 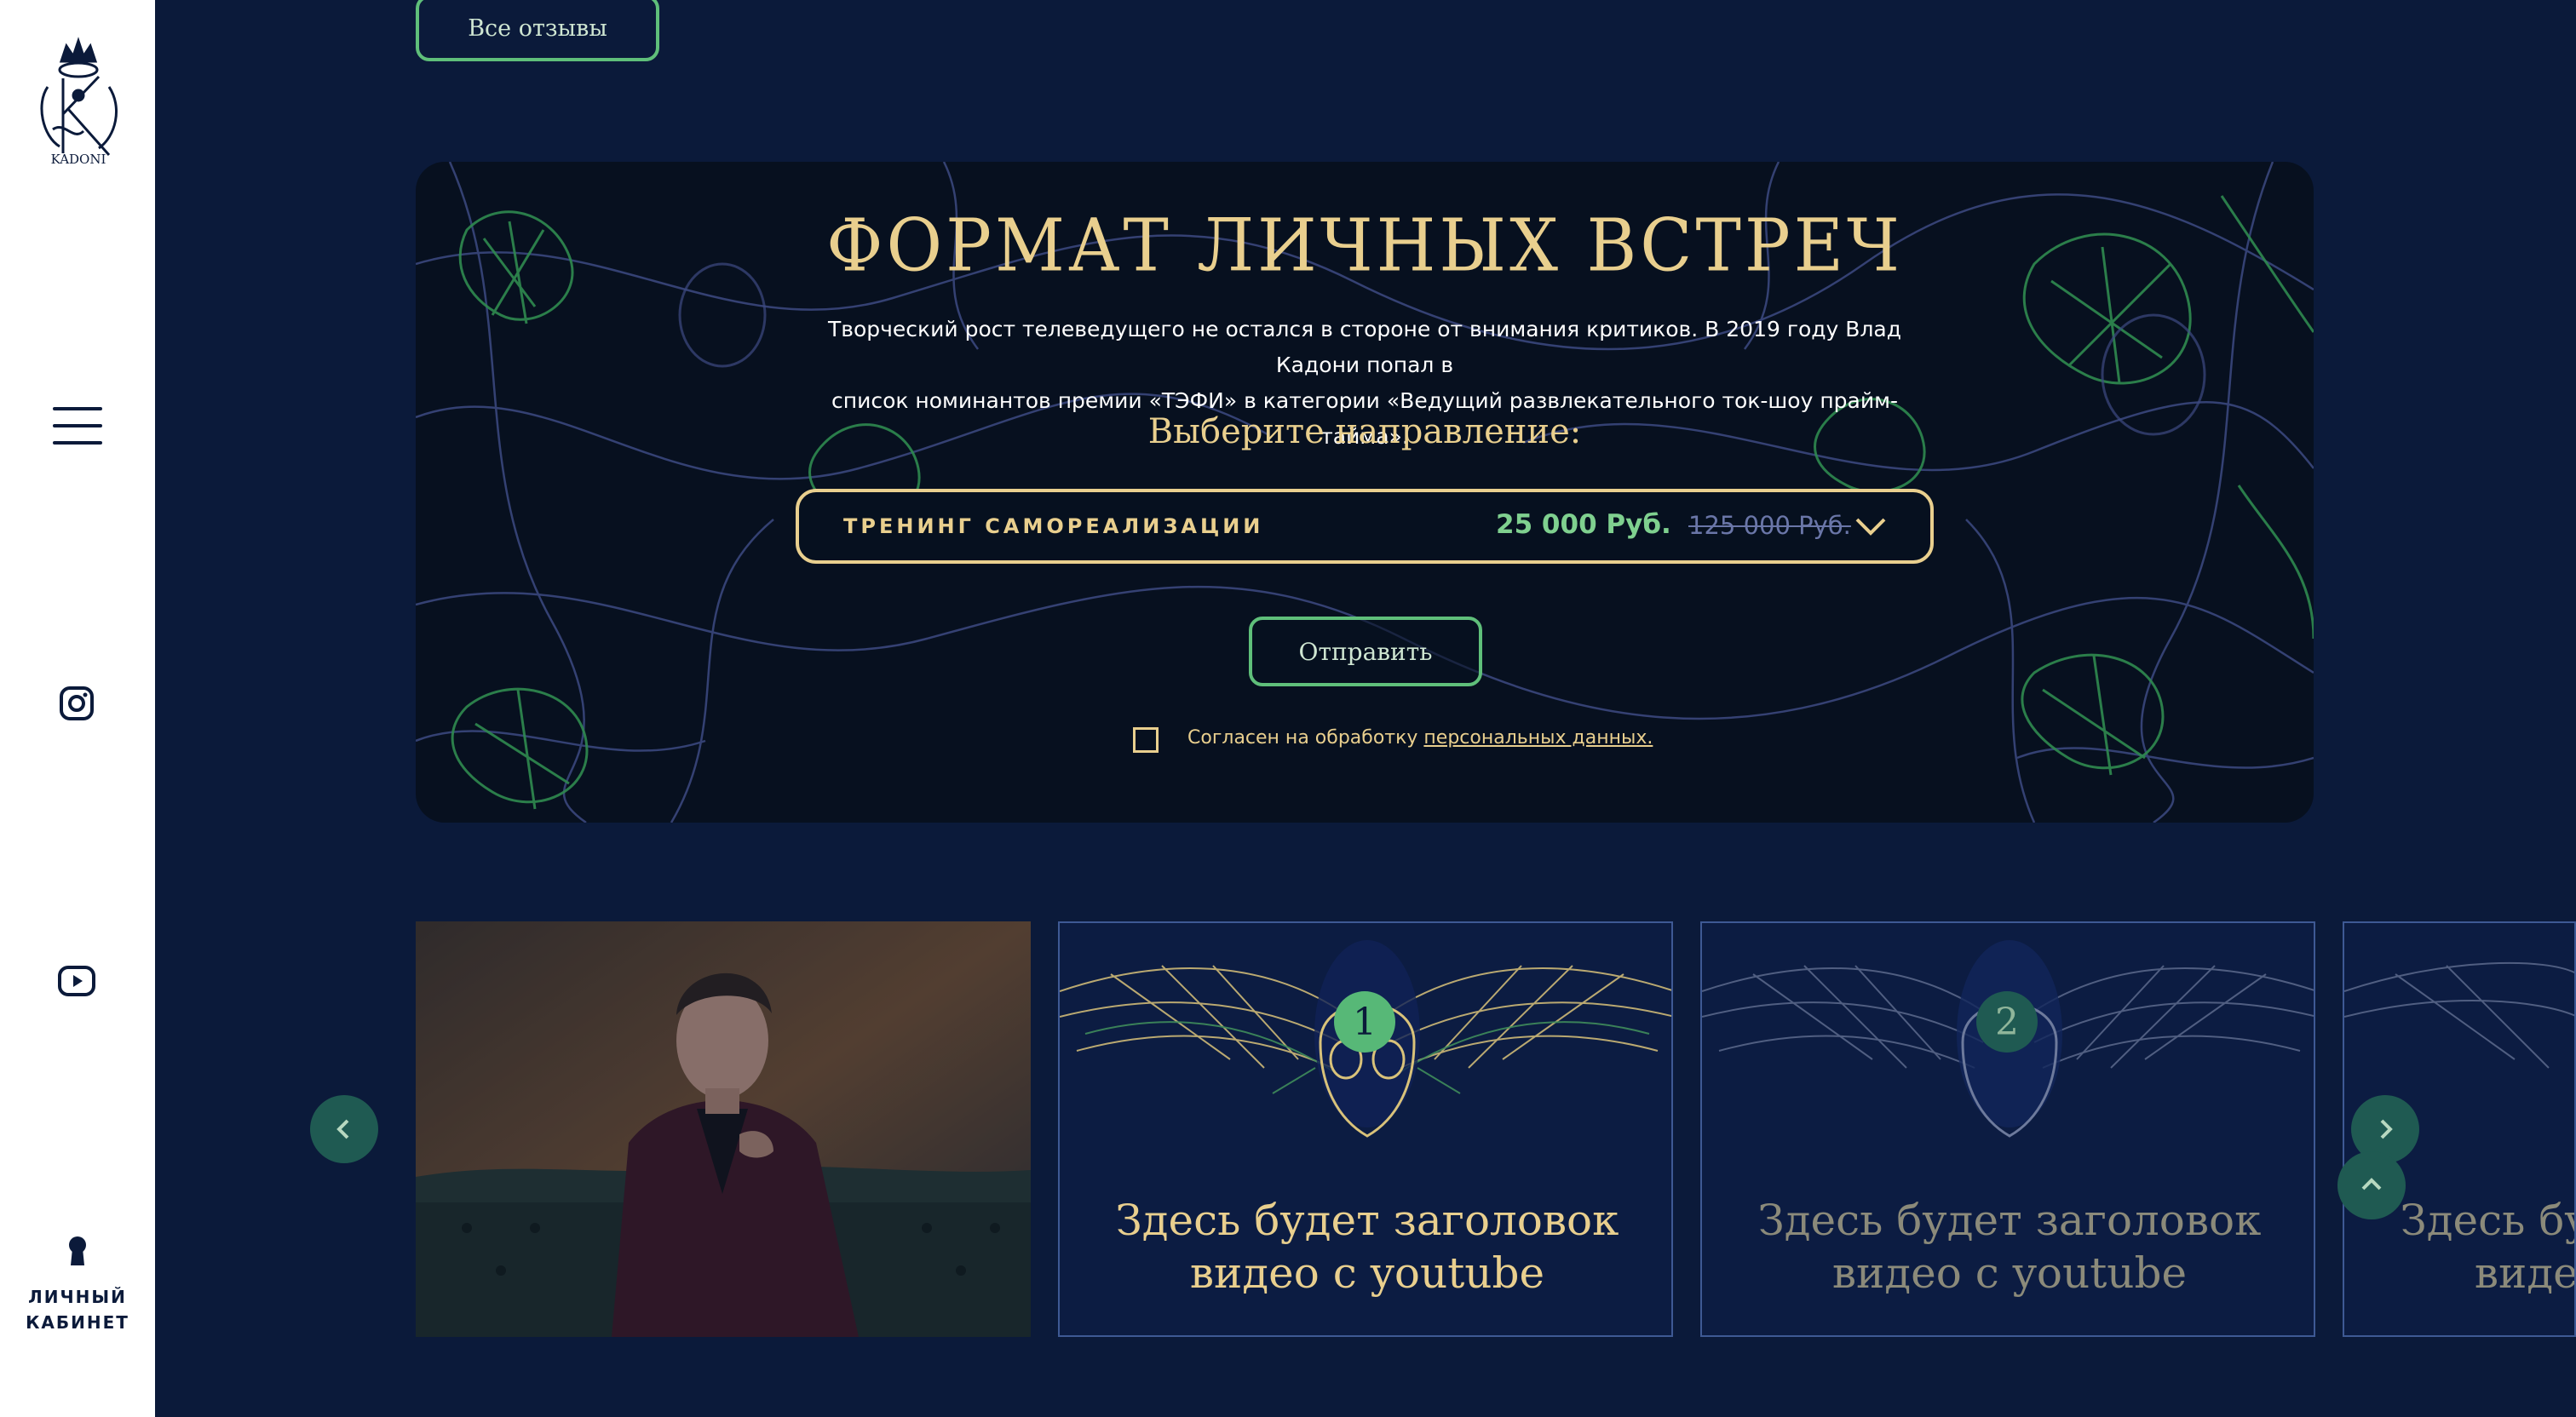 I want to click on chevron-right-icon, so click(x=2387, y=1129).